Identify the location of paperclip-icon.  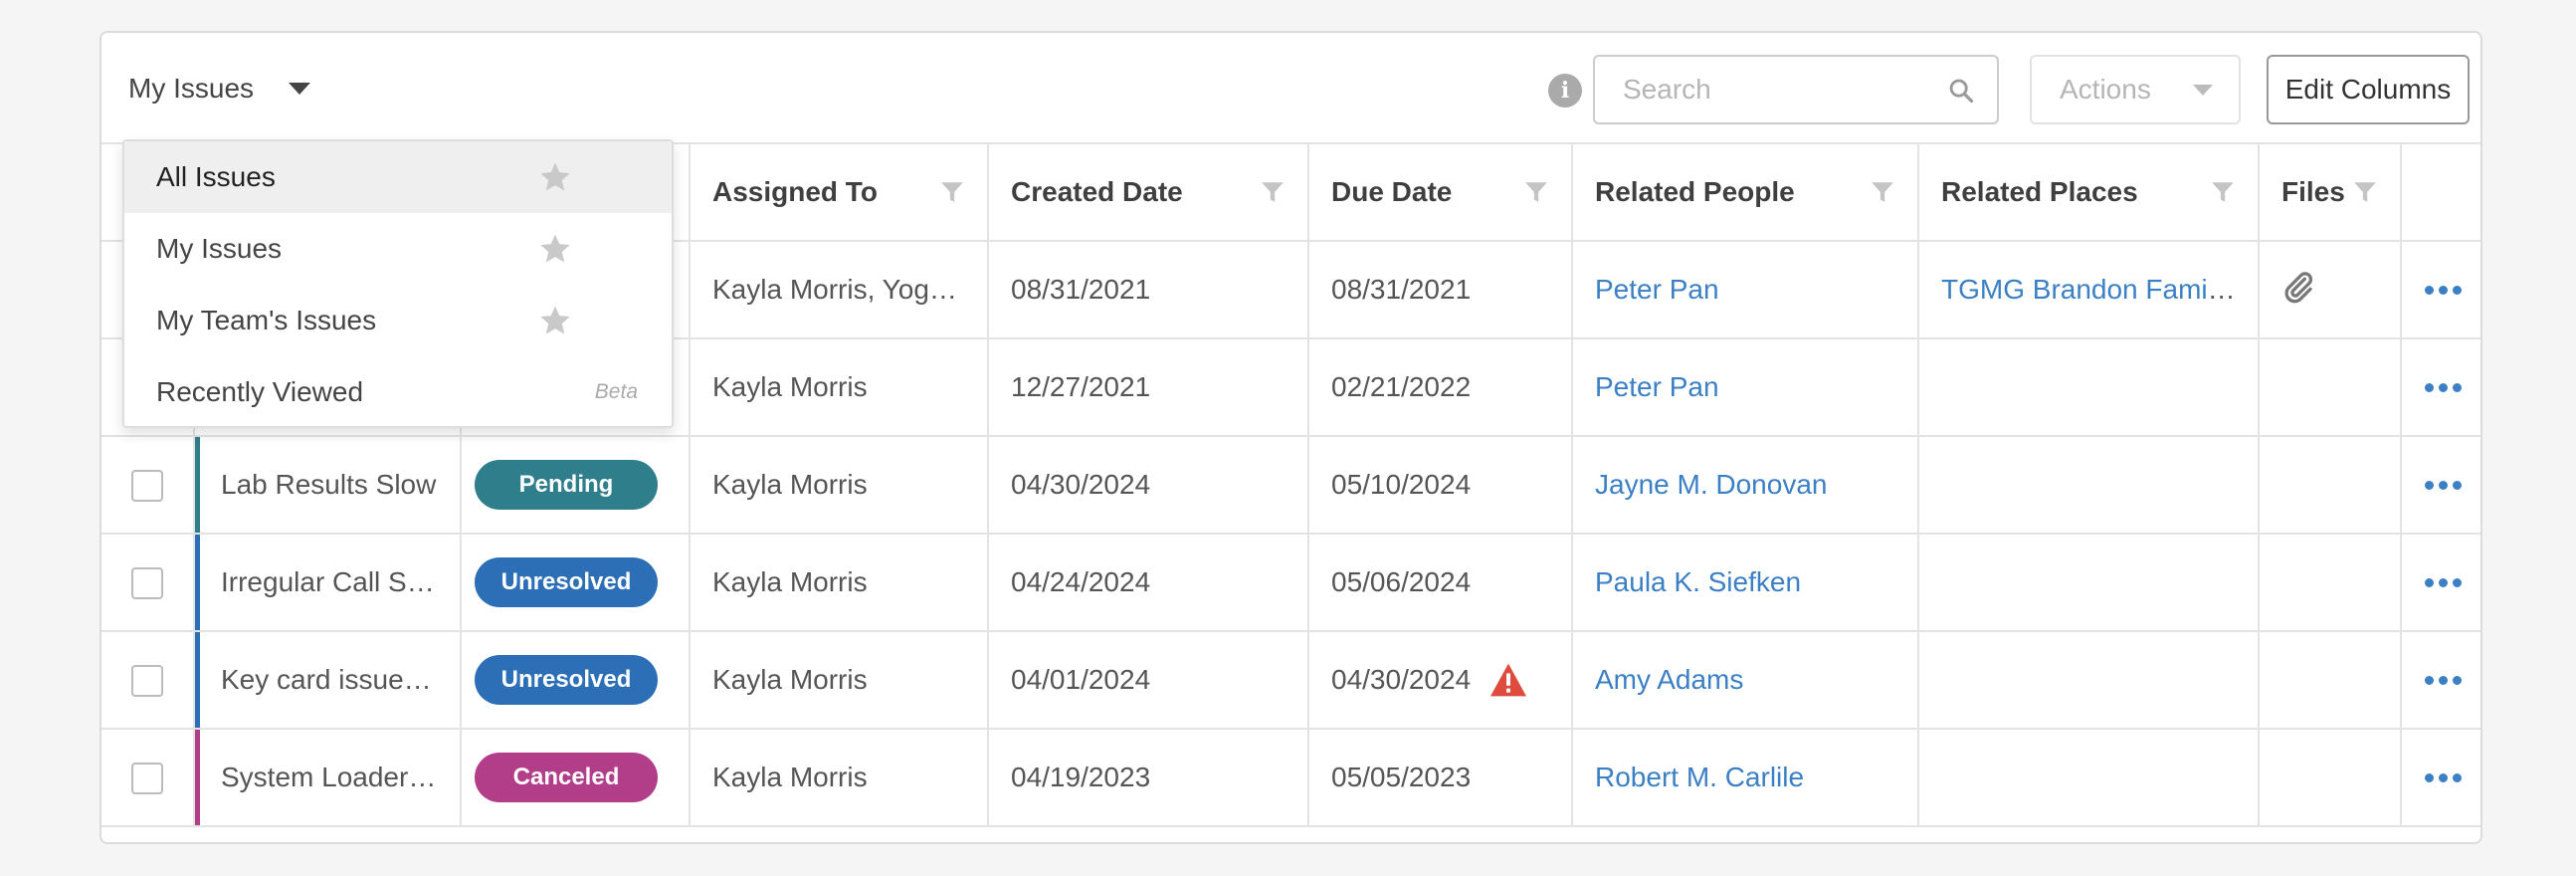
(2298, 287).